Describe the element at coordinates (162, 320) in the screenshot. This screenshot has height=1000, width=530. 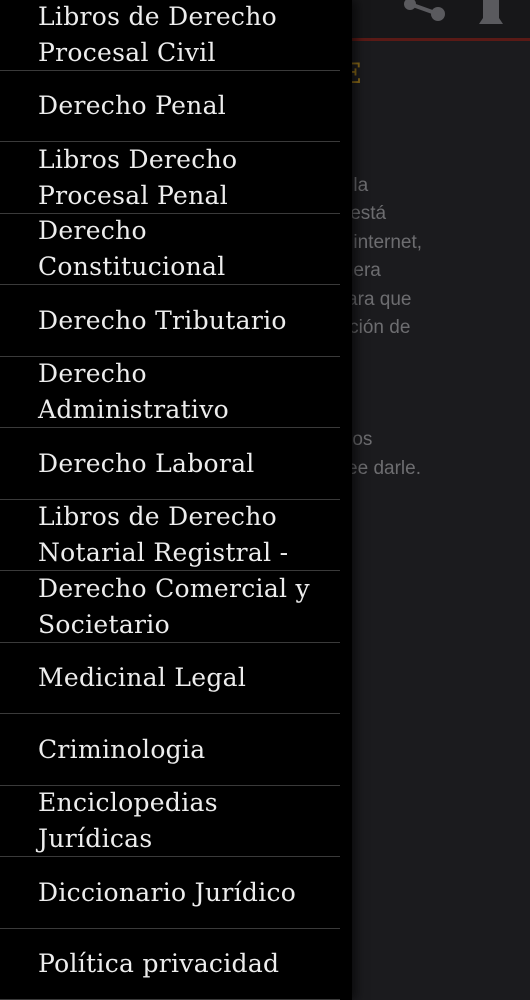
I see `nav-item-label: Derecho Tributario` at that location.